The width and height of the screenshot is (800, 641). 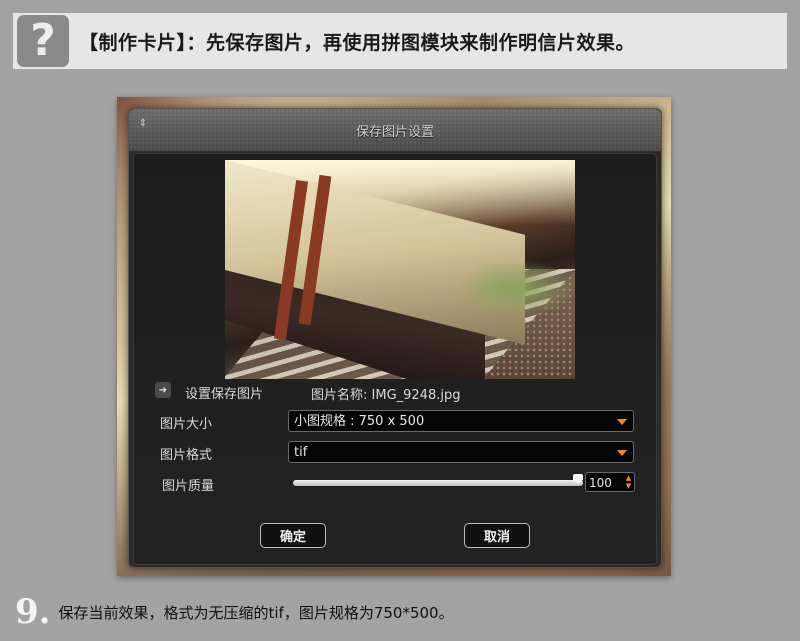 I want to click on instruction-banner: ? 【制作卡片】：先保存图片，再使用拼图模块来制作明信片效果。, so click(x=400, y=41).